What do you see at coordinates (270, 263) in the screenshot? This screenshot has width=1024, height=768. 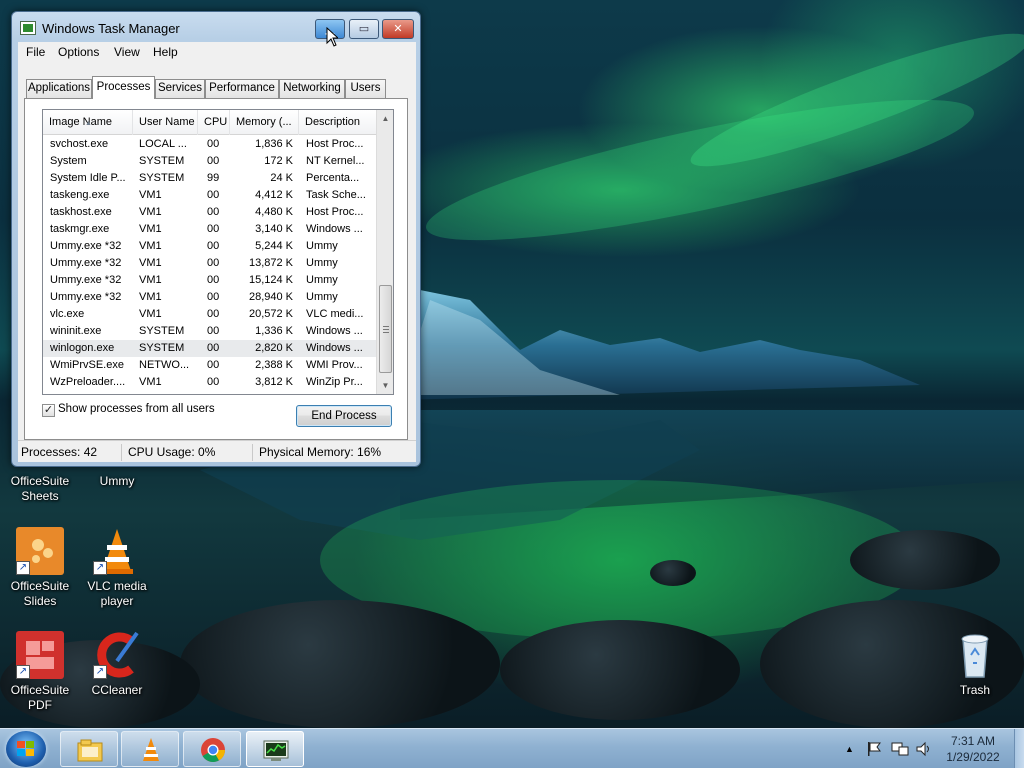 I see `cell-mem: 13,872 K` at bounding box center [270, 263].